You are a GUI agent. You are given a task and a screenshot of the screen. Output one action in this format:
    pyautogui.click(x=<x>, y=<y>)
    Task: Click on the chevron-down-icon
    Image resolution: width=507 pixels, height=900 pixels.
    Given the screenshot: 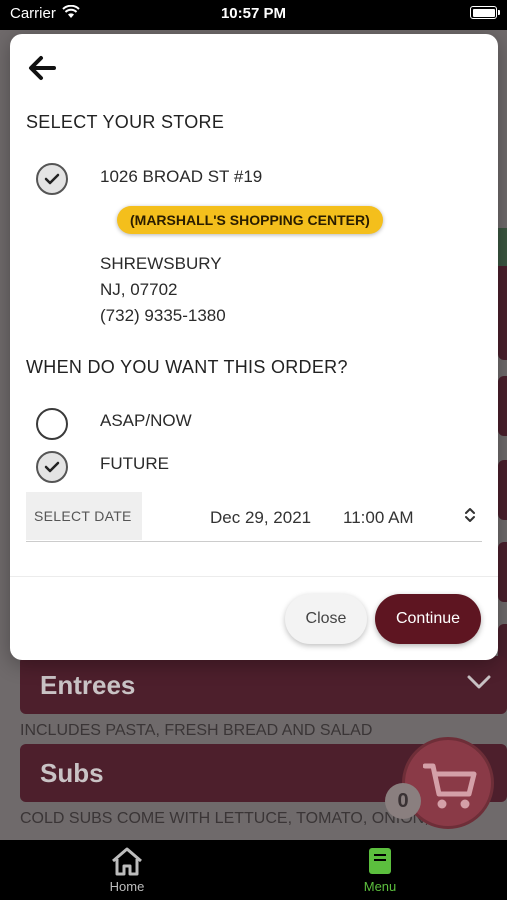 What is the action you would take?
    pyautogui.click(x=479, y=684)
    